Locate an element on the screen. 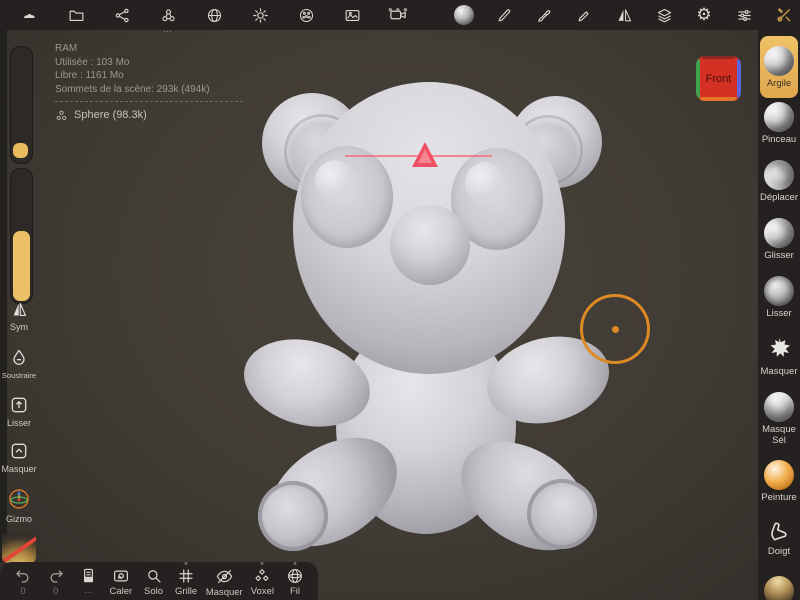 The width and height of the screenshot is (800, 600). stats-divider is located at coordinates (149, 101).